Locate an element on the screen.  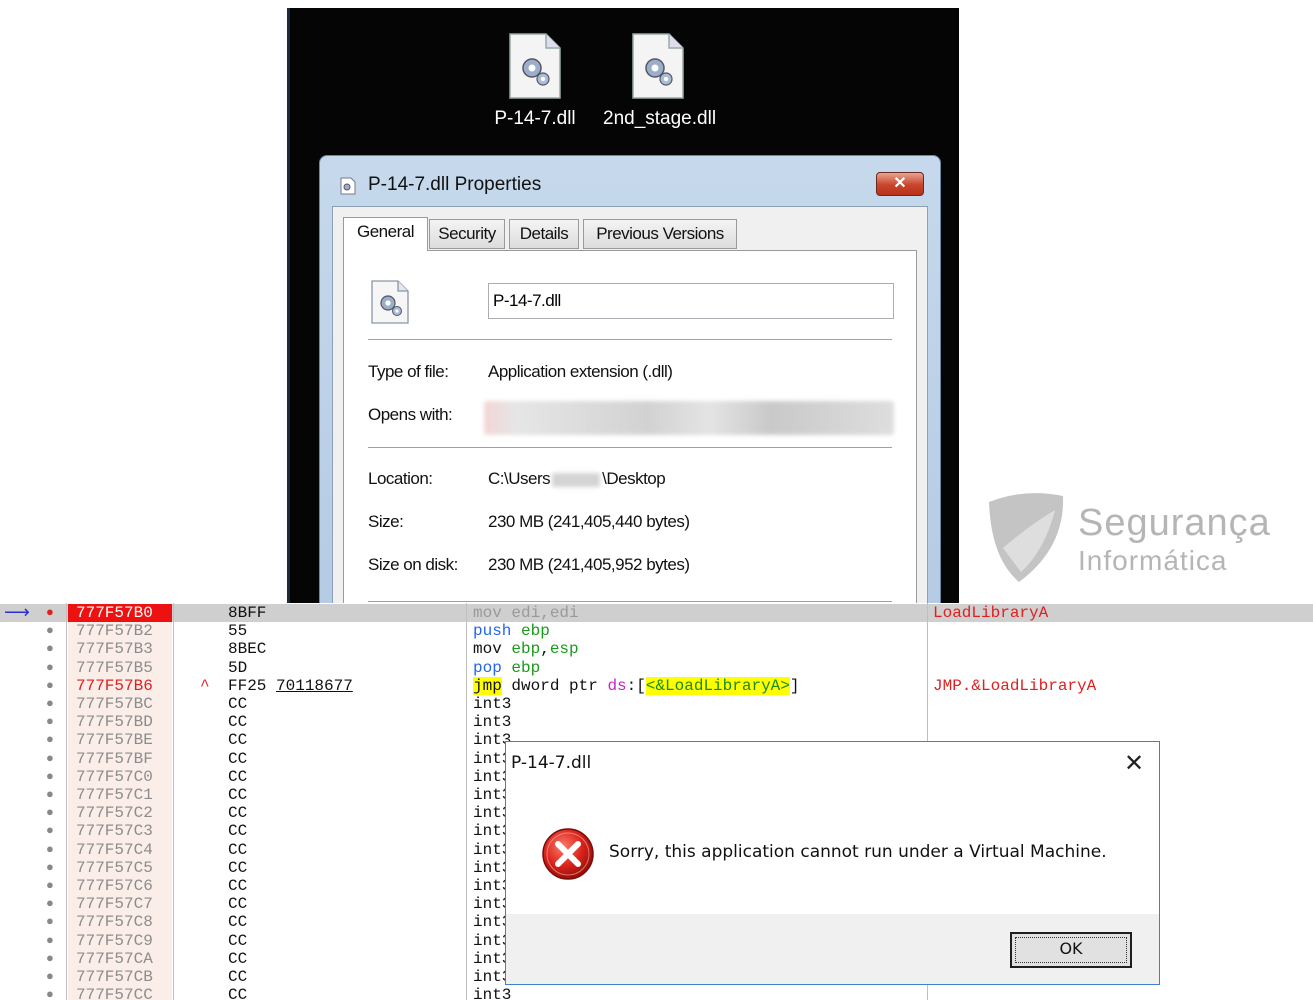
current-ip-arrow-icon: ⟶ is located at coordinates (17, 613).